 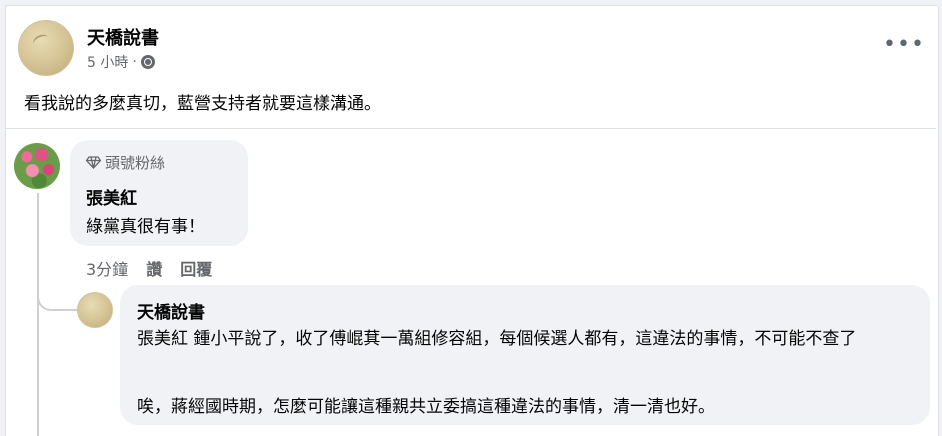 What do you see at coordinates (171, 310) in the screenshot?
I see `reply-author-name: 天橋說書` at bounding box center [171, 310].